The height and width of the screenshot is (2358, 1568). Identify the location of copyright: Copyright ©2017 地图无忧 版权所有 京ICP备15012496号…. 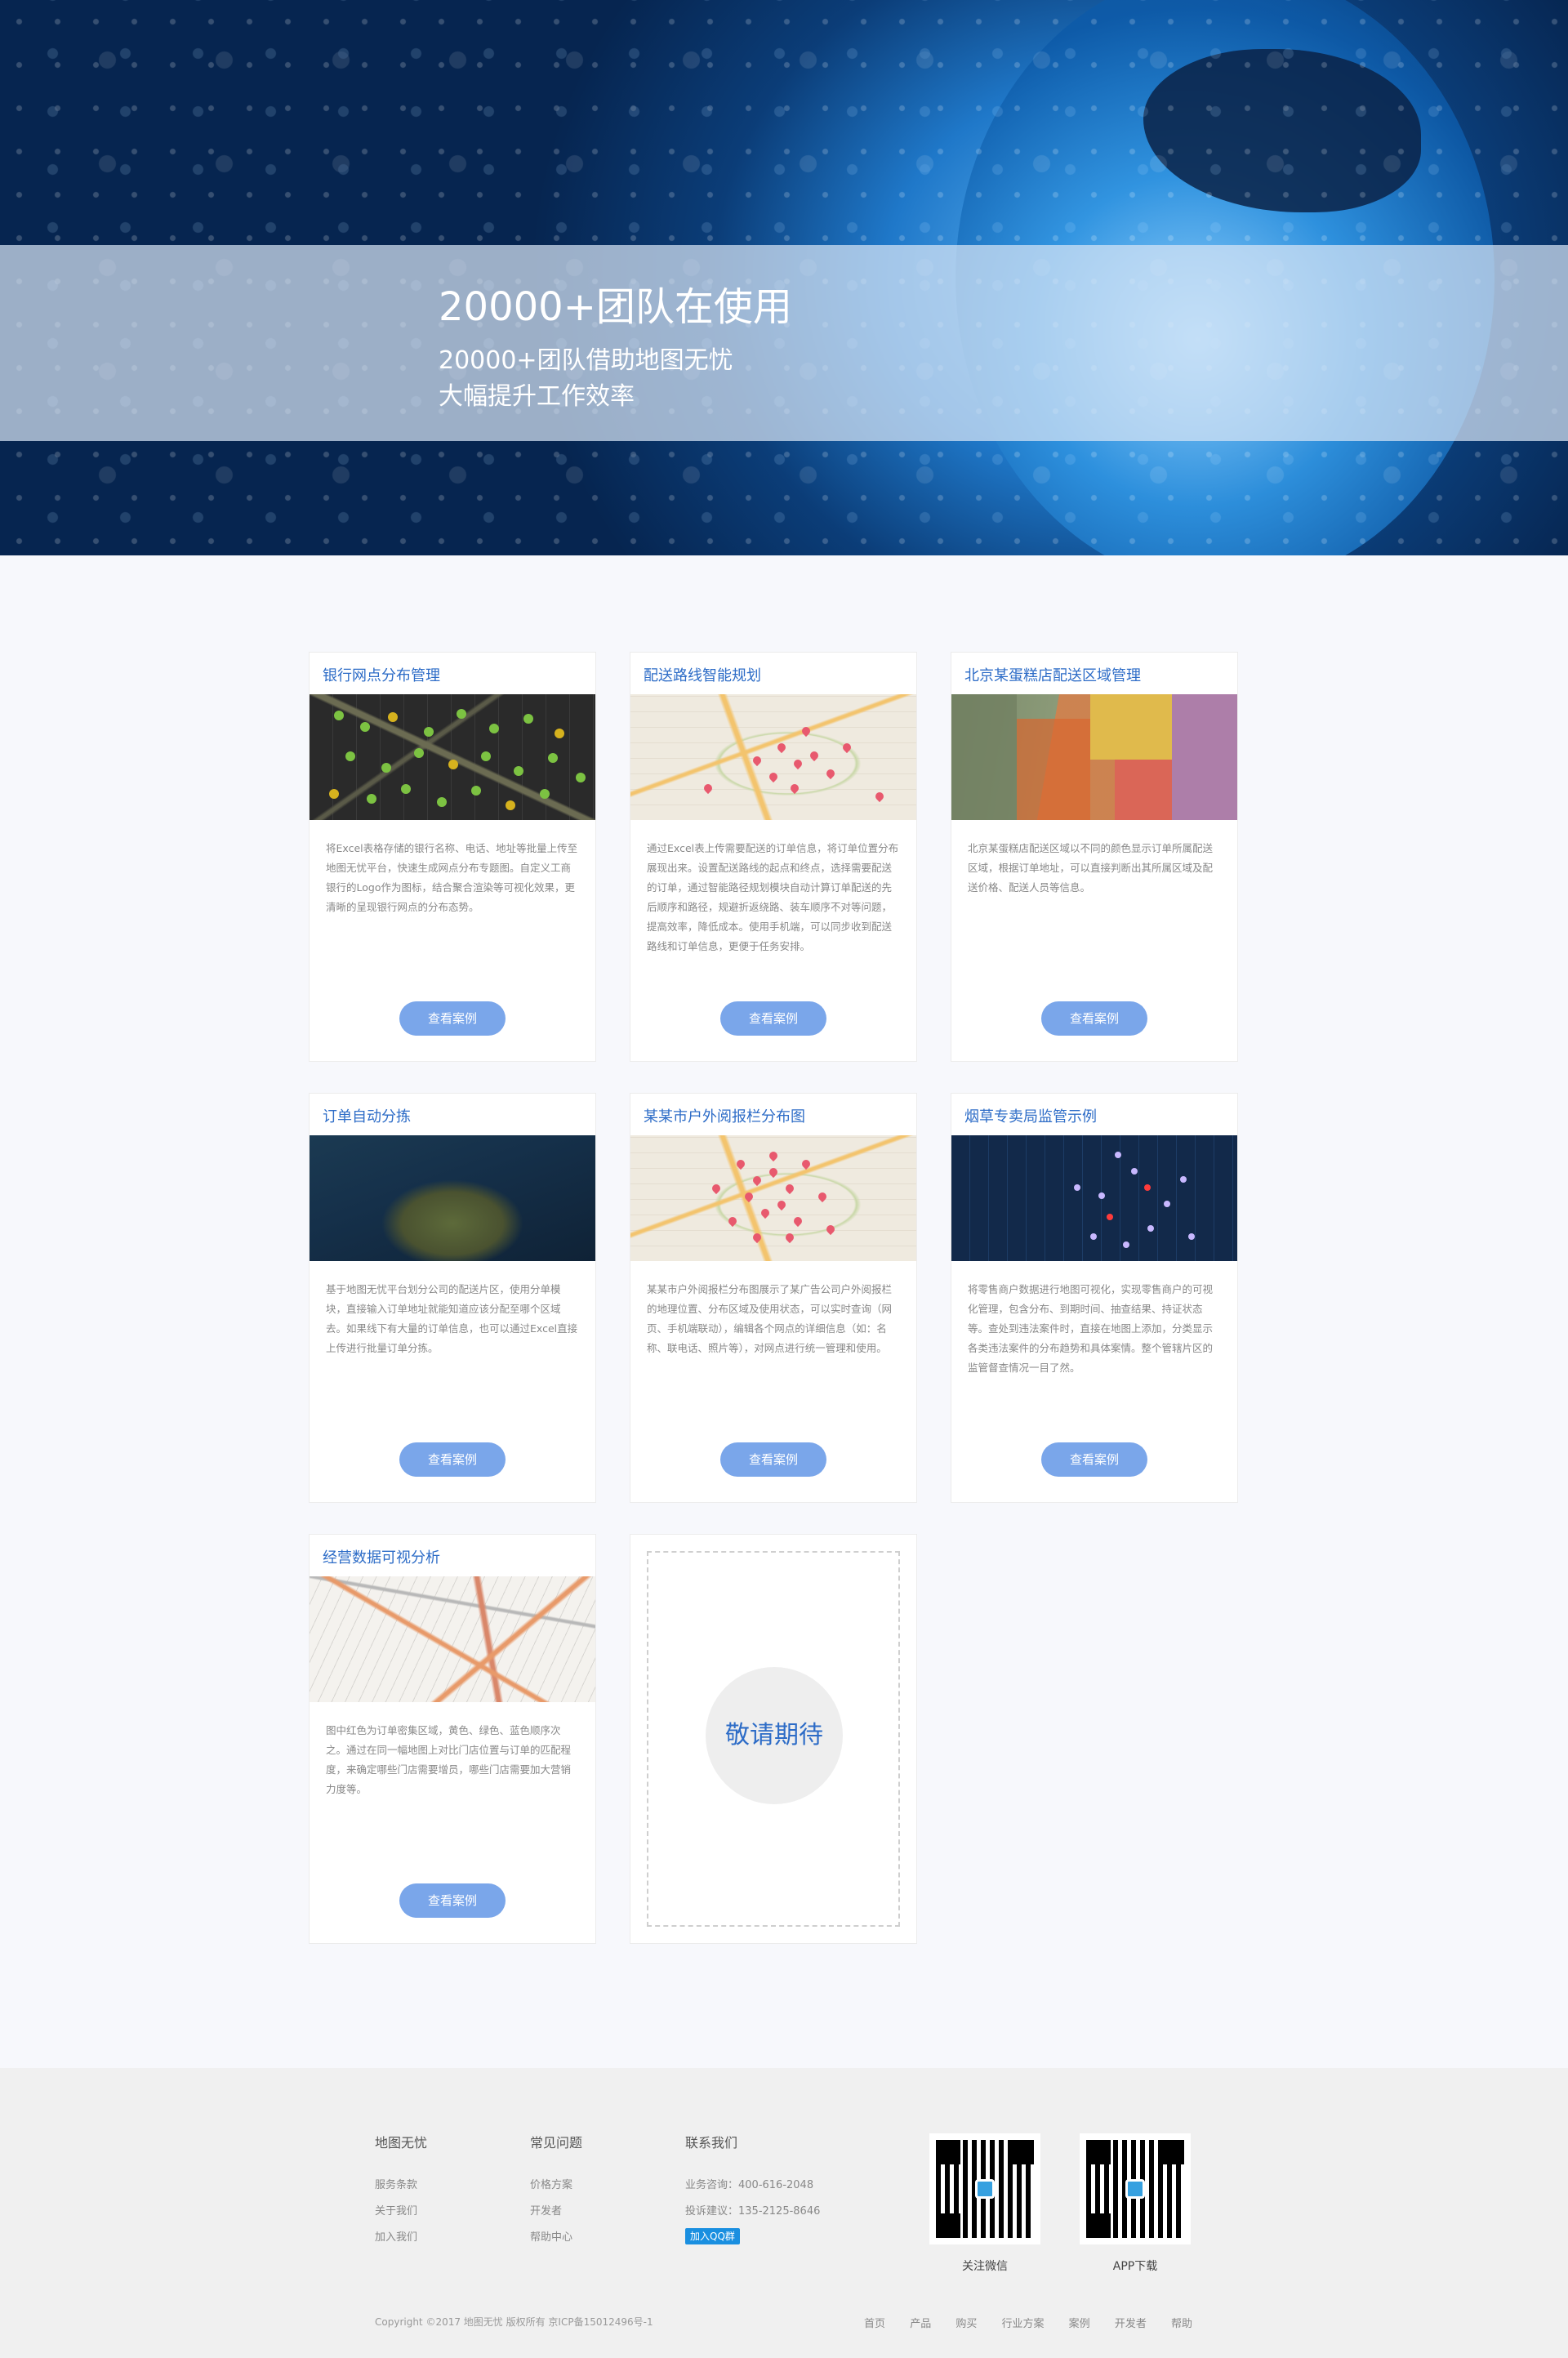
(514, 2322).